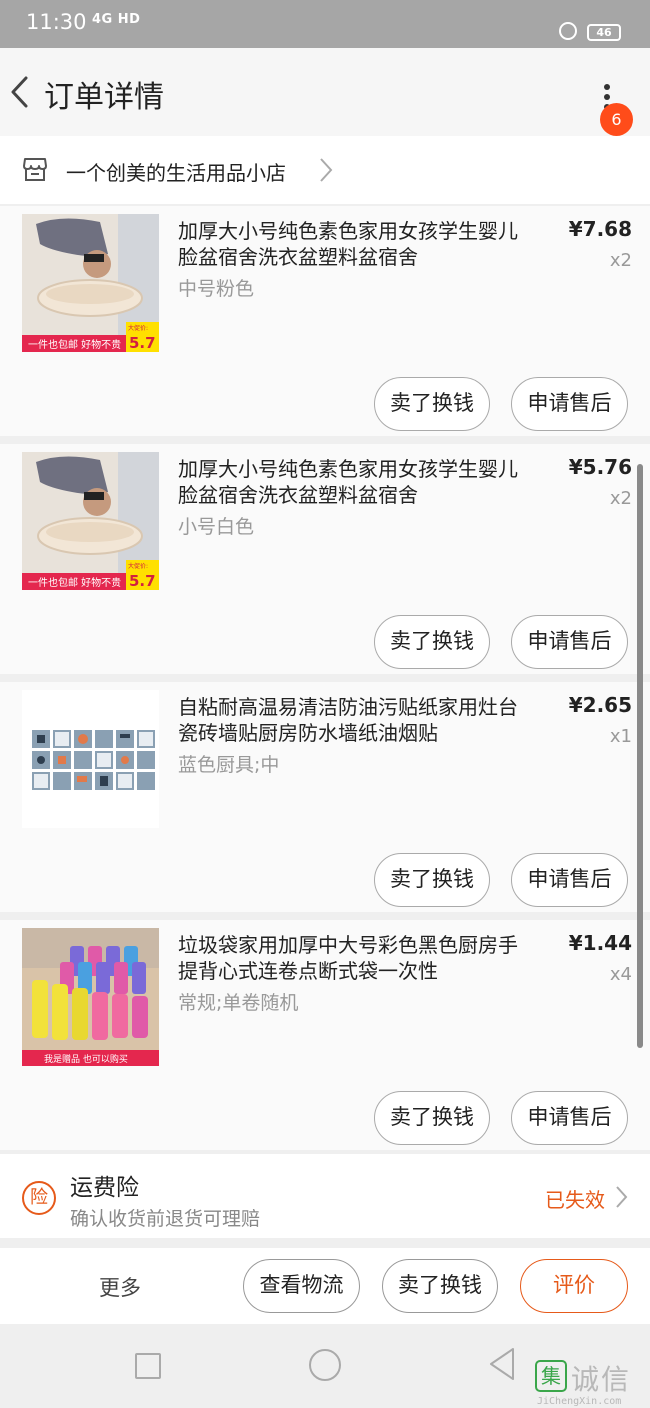 This screenshot has height=1408, width=650. I want to click on lock-icon, so click(568, 31).